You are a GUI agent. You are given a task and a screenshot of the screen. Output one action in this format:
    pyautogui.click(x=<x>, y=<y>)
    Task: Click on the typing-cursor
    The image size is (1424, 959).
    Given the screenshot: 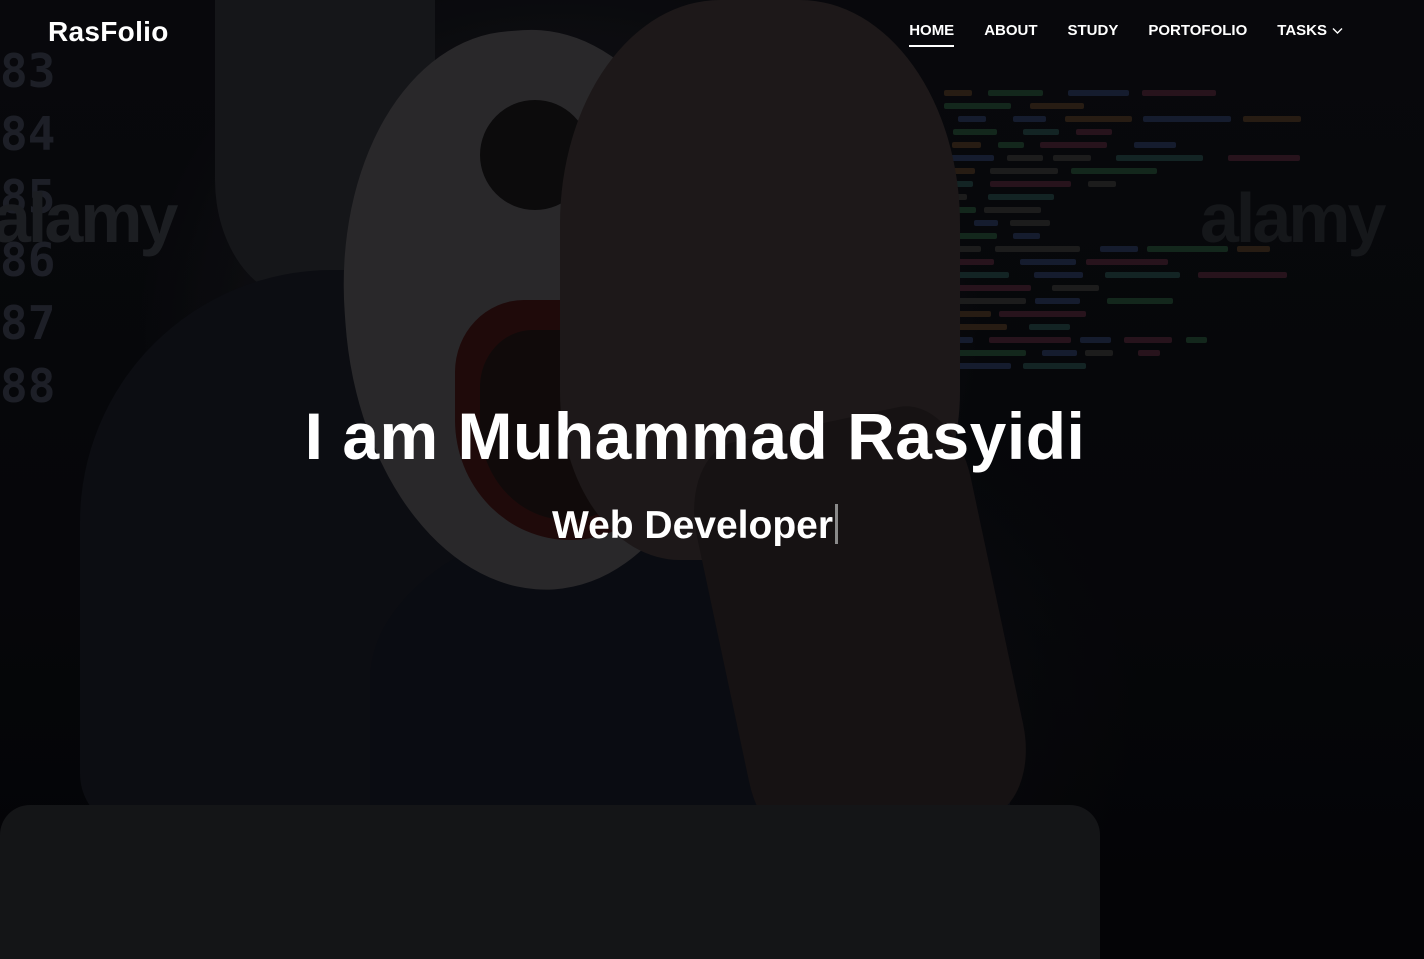 What is the action you would take?
    pyautogui.click(x=837, y=524)
    